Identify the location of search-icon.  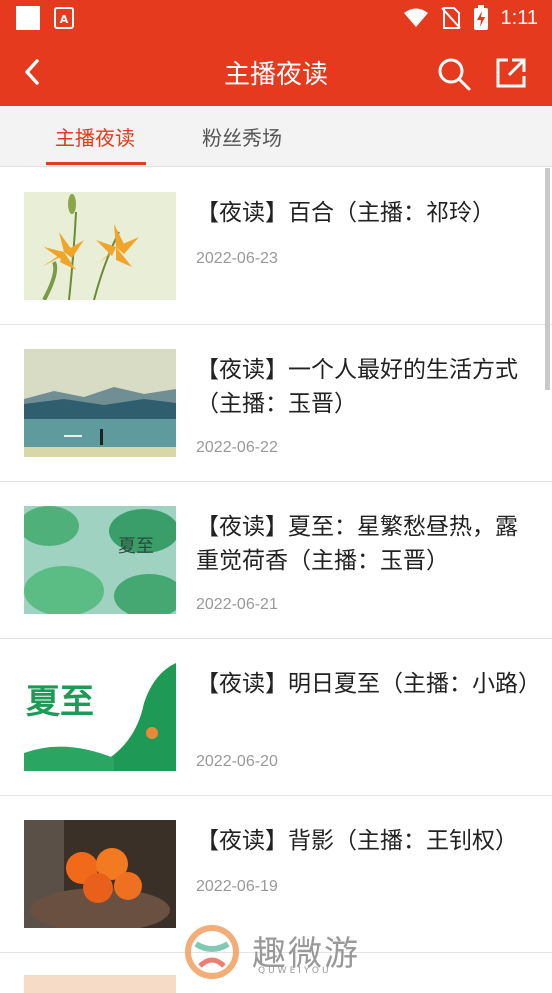
(454, 74).